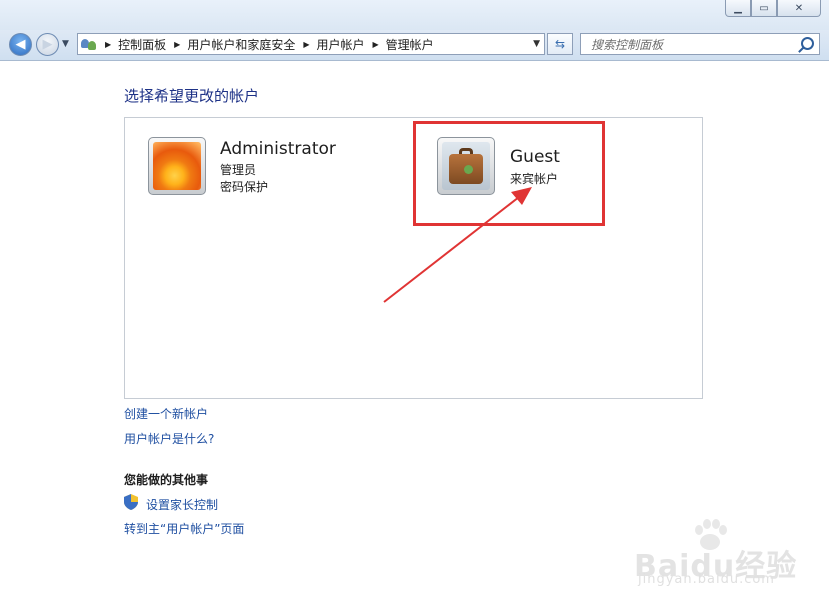 Image resolution: width=829 pixels, height=609 pixels. Describe the element at coordinates (142, 44) in the screenshot. I see `breadcrumb-item: 控制面板` at that location.